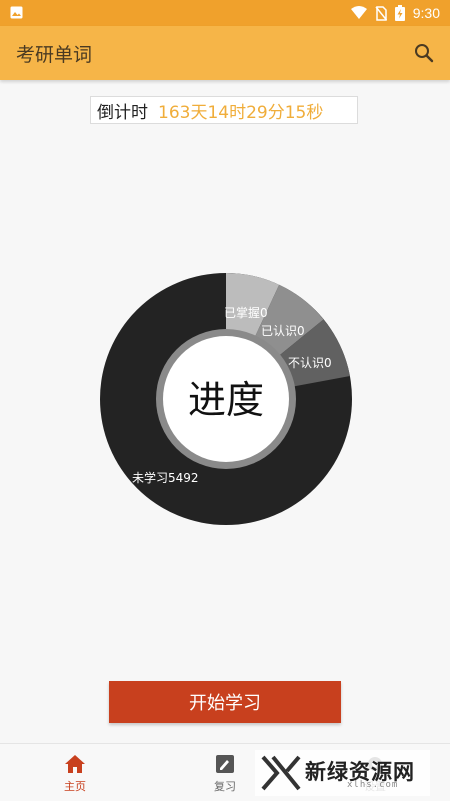 The width and height of the screenshot is (450, 801). I want to click on wifi-icon, so click(358, 12).